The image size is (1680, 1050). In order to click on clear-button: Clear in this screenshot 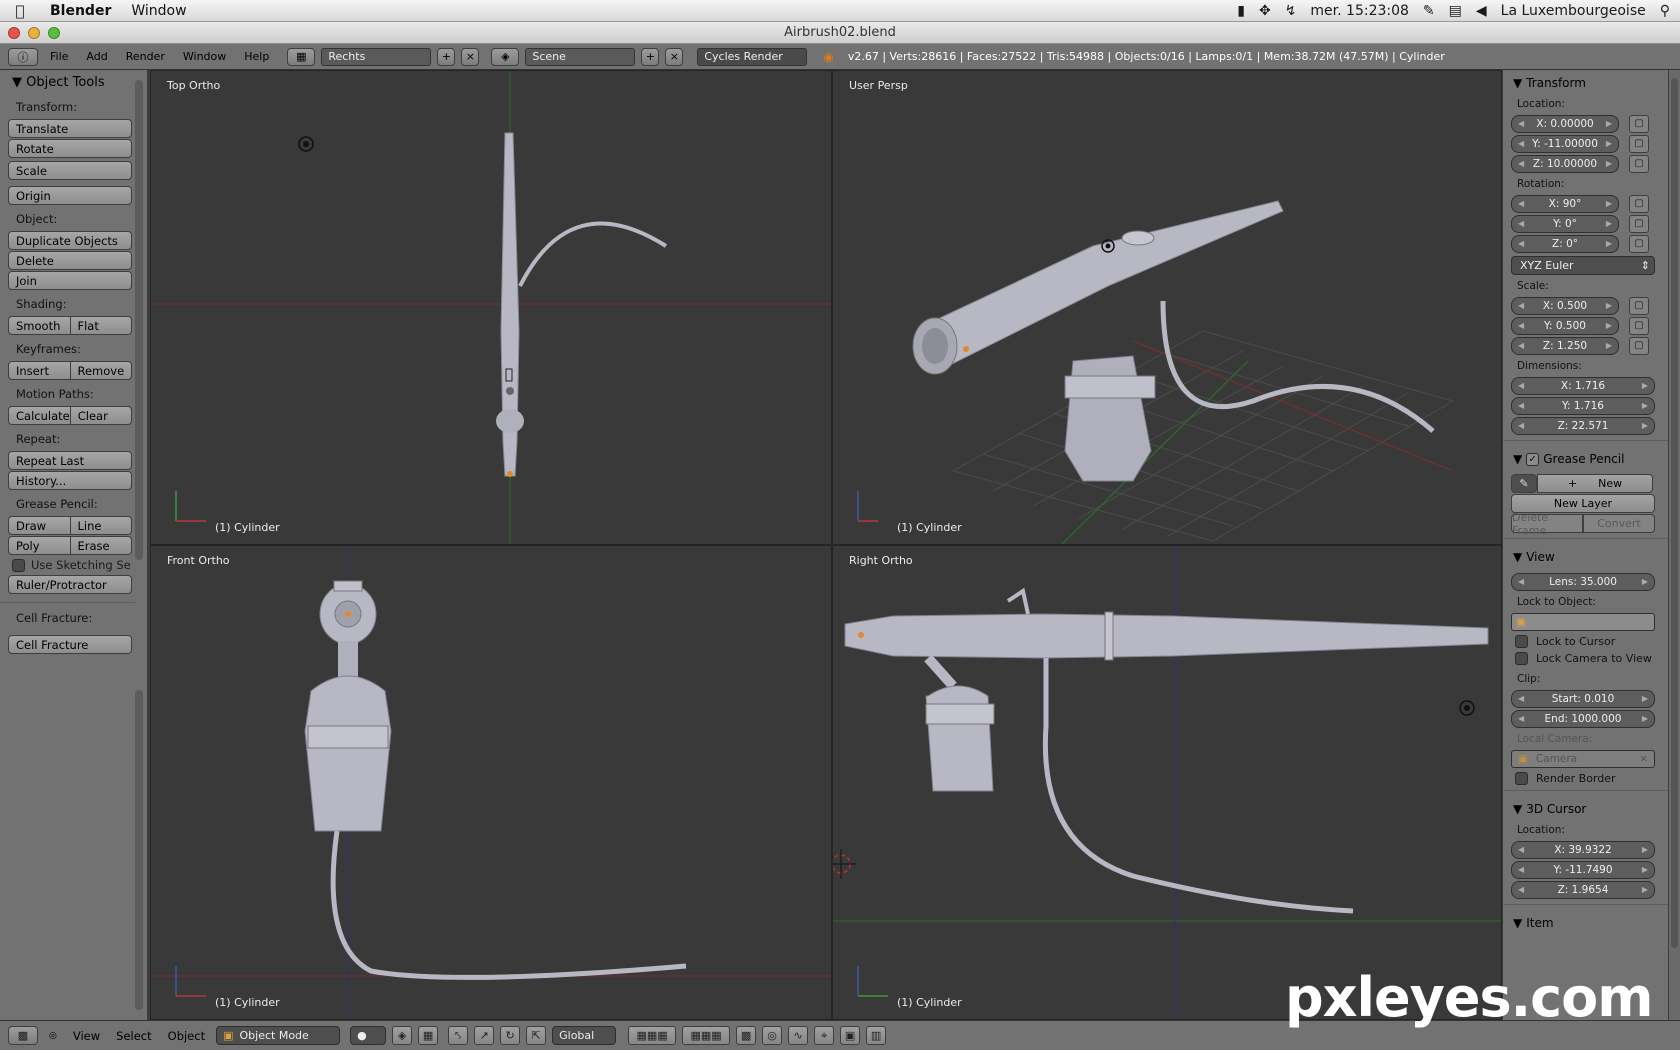, I will do `click(101, 415)`.